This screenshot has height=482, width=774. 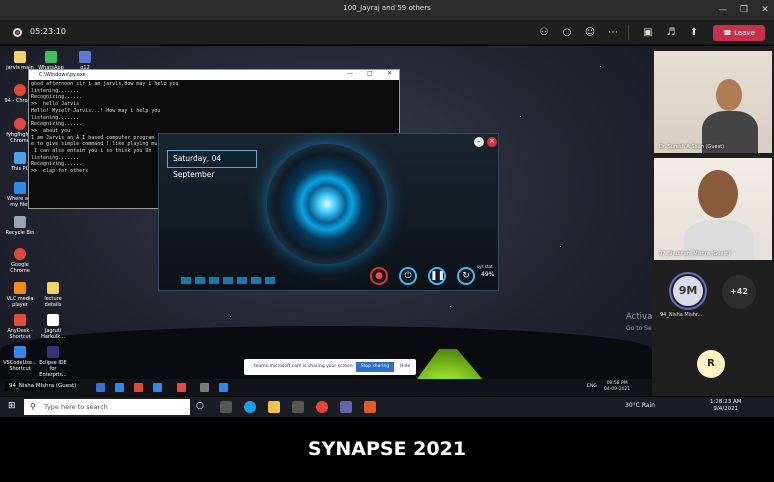 What do you see at coordinates (20, 226) in the screenshot?
I see `desktop-icon: Recycle Bin` at bounding box center [20, 226].